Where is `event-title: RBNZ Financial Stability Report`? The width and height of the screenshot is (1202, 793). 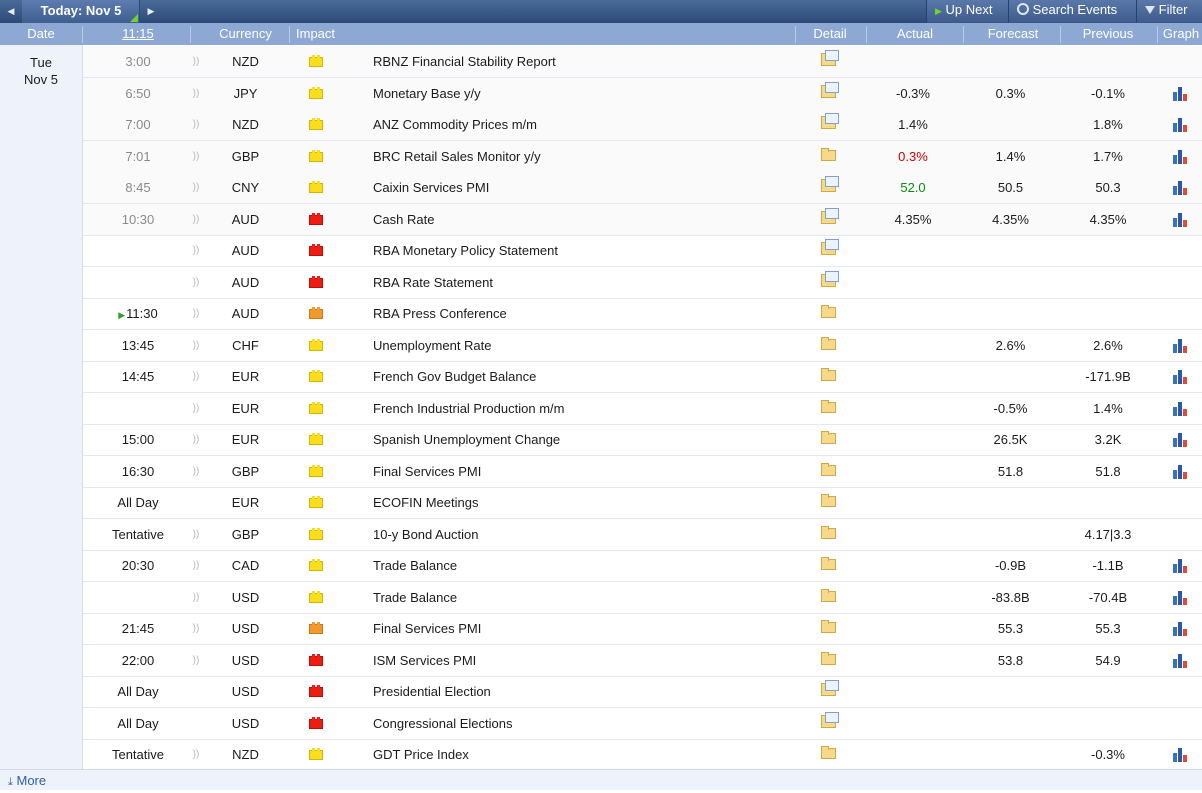
event-title: RBNZ Financial Stability Report is located at coordinates (583, 61).